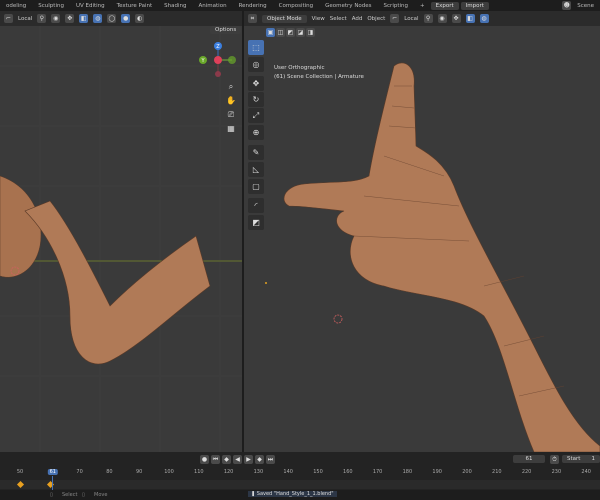  I want to click on hand-mesh, so click(21, 226).